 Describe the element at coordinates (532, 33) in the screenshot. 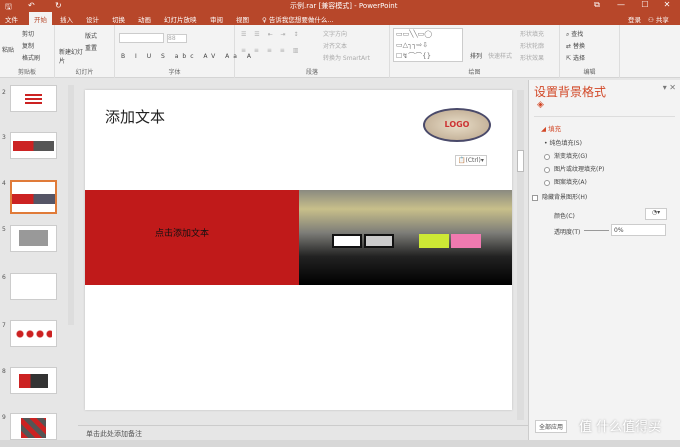

I see `shape-fill-button: 形状填充` at that location.